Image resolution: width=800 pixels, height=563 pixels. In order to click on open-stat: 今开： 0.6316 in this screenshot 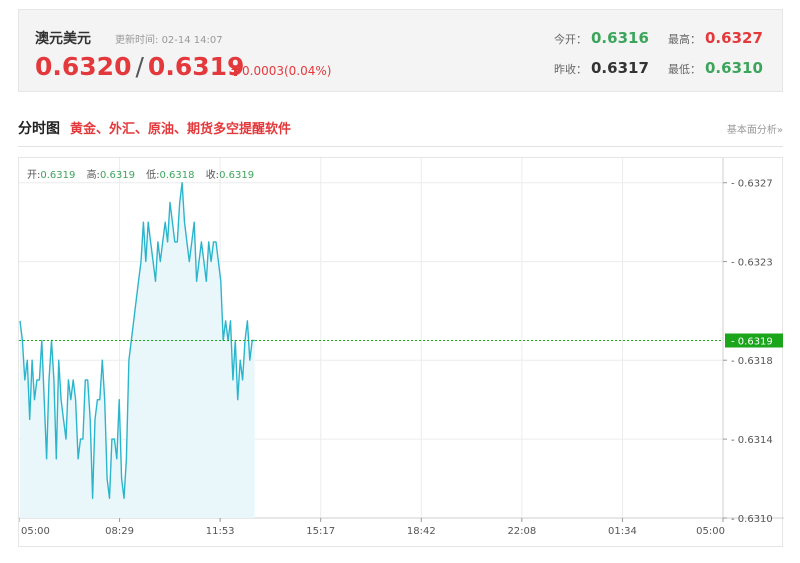, I will do `click(601, 38)`.